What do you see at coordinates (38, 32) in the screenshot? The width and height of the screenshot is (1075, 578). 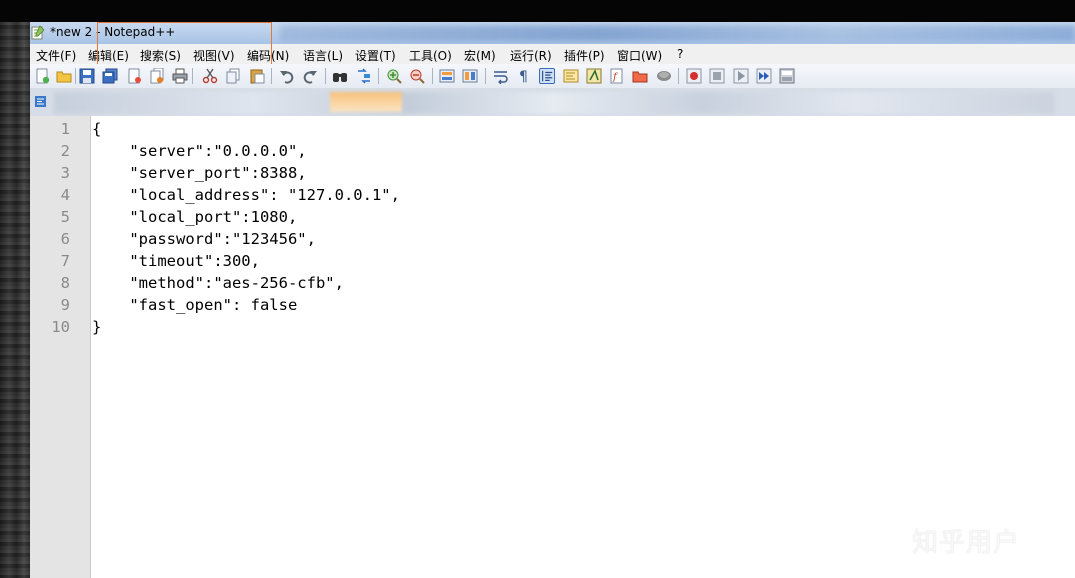 I see `notepadpp-app-icon` at bounding box center [38, 32].